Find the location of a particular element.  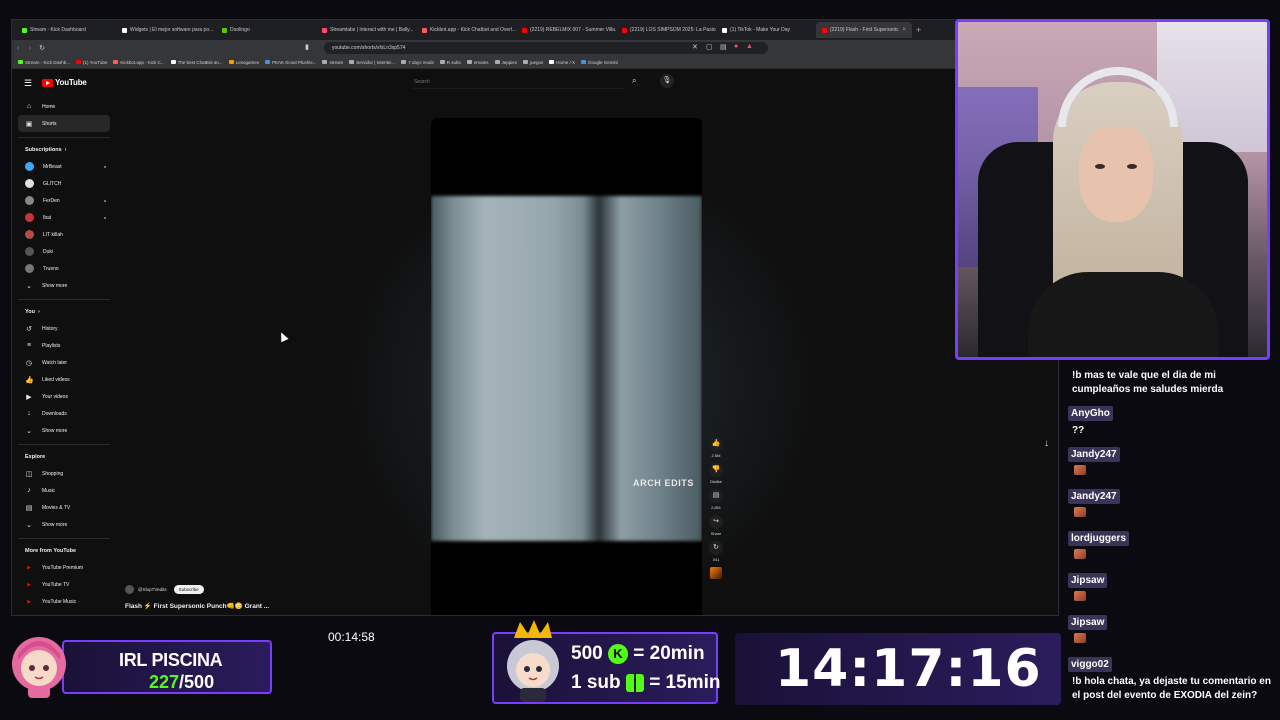

search-input: Search is located at coordinates (518, 82).